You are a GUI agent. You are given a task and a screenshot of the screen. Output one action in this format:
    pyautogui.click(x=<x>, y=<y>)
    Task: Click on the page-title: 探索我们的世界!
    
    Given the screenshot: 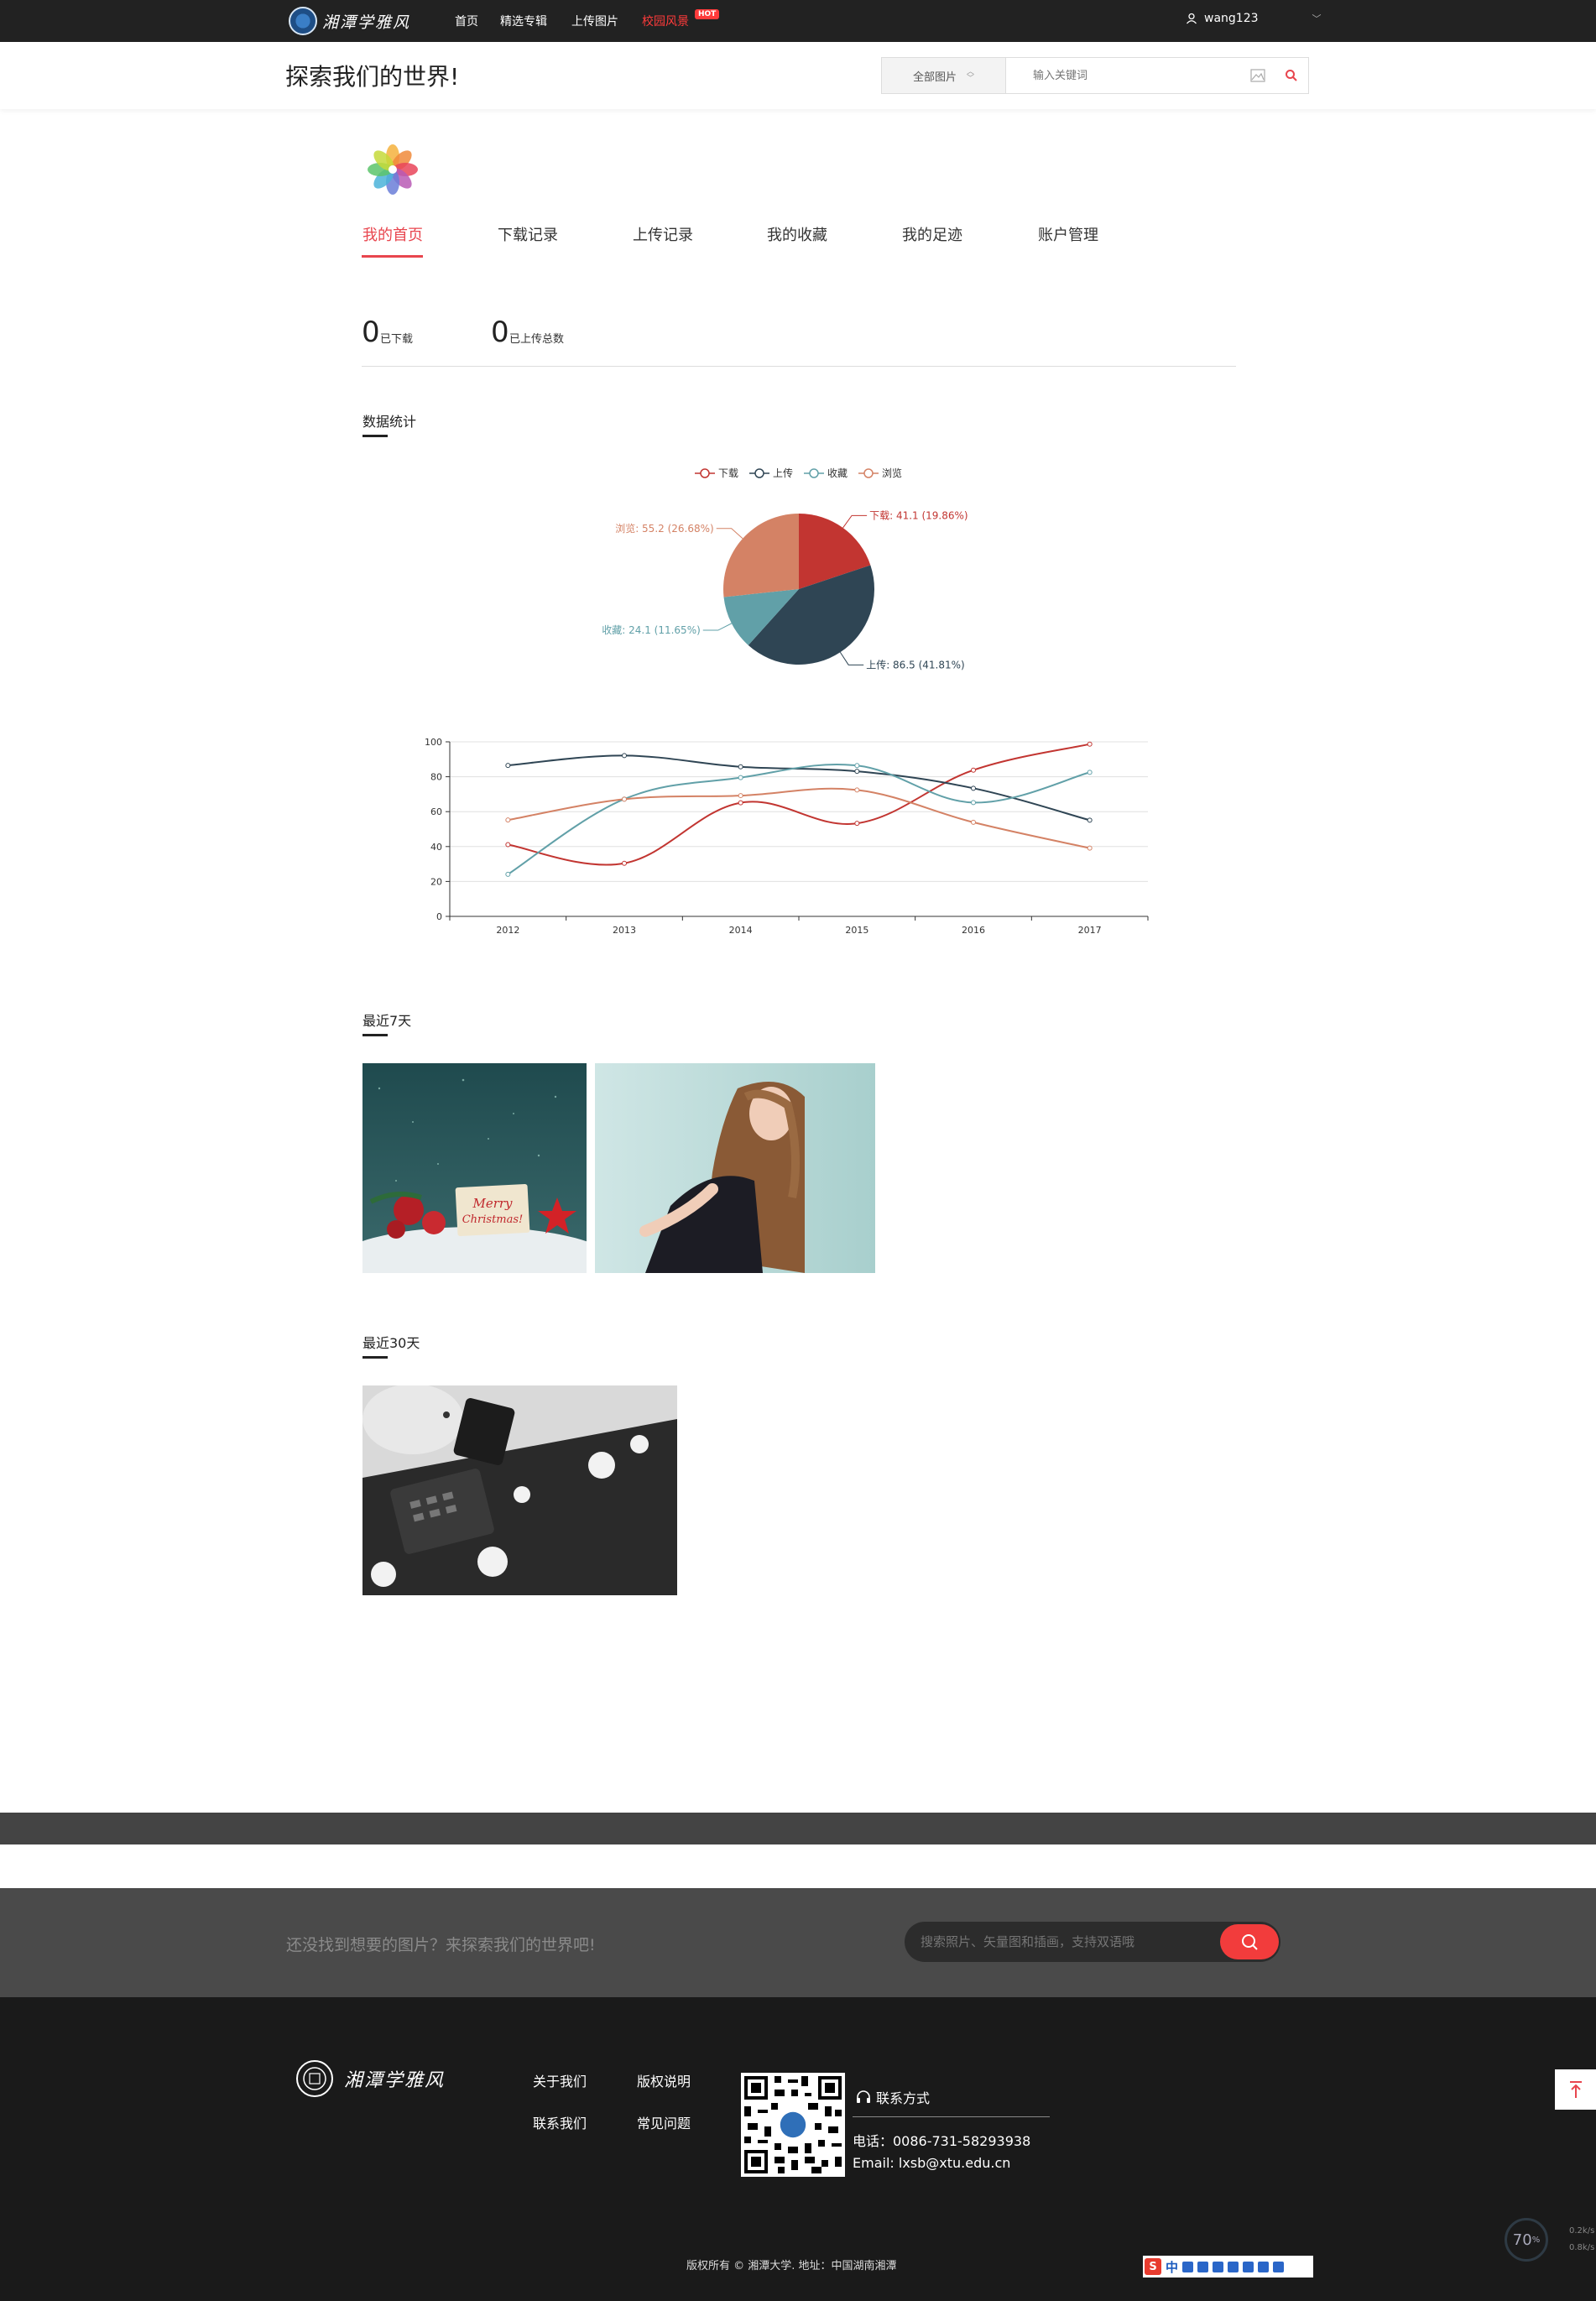 What is the action you would take?
    pyautogui.click(x=372, y=77)
    